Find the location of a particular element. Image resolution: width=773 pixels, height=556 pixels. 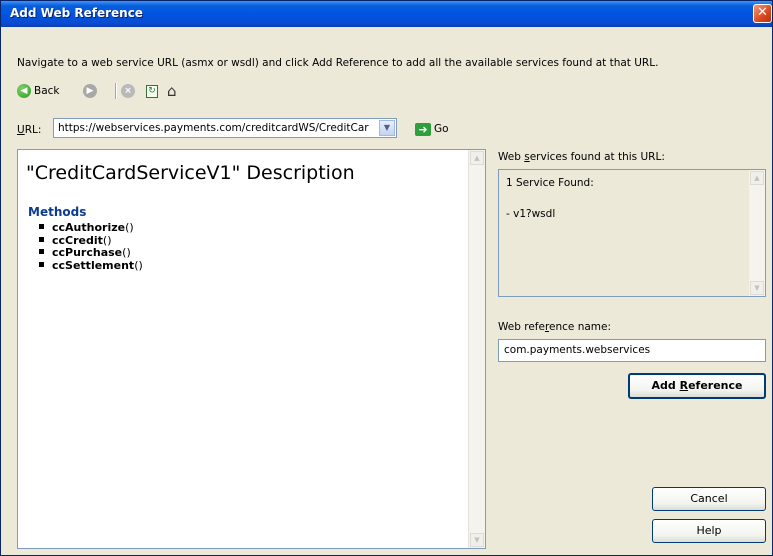

reference-label-pre: Web refe is located at coordinates (521, 327).